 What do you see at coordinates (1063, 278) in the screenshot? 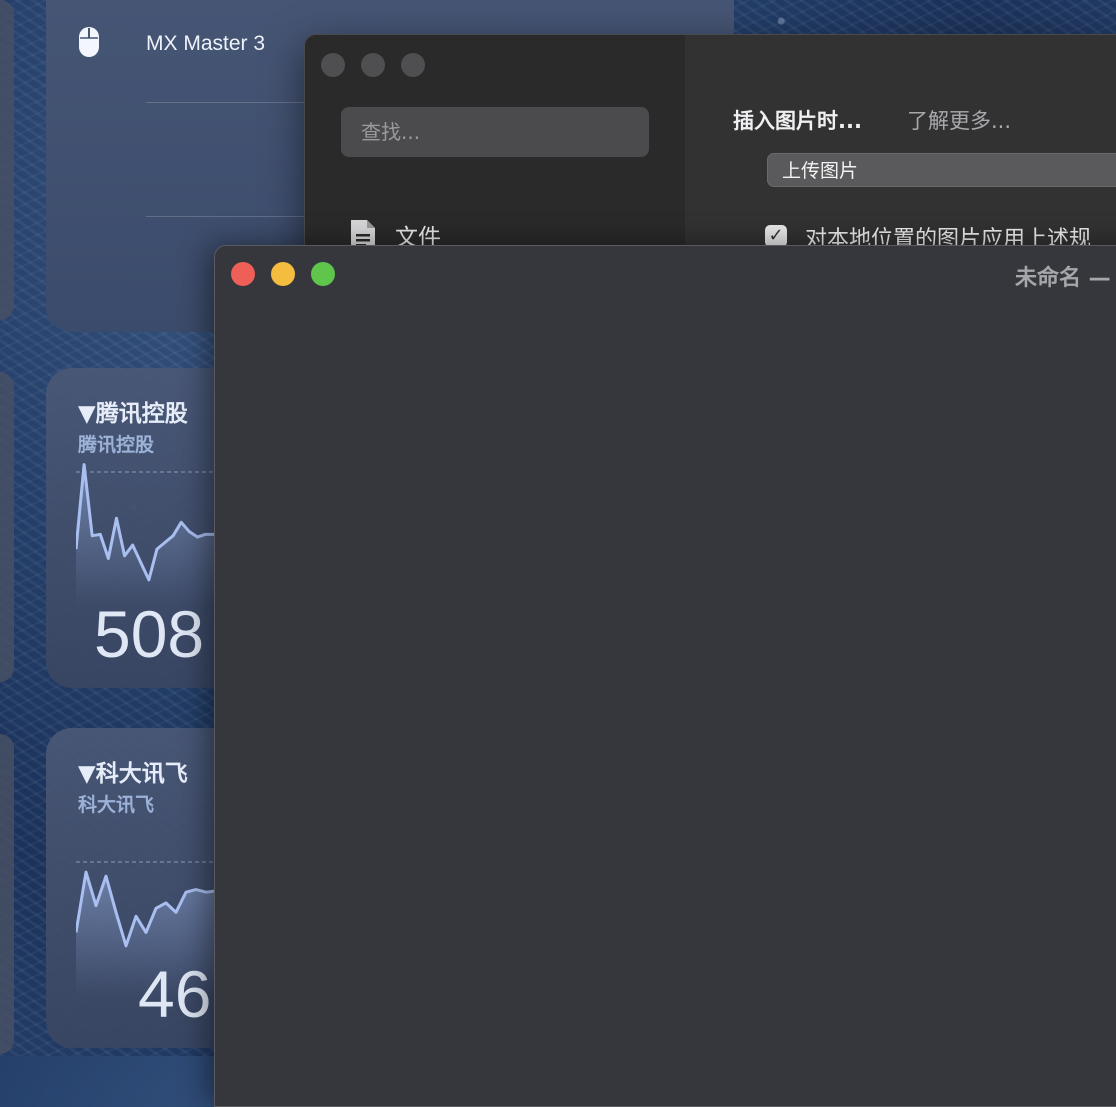
I see `window-title: 未命名 —` at bounding box center [1063, 278].